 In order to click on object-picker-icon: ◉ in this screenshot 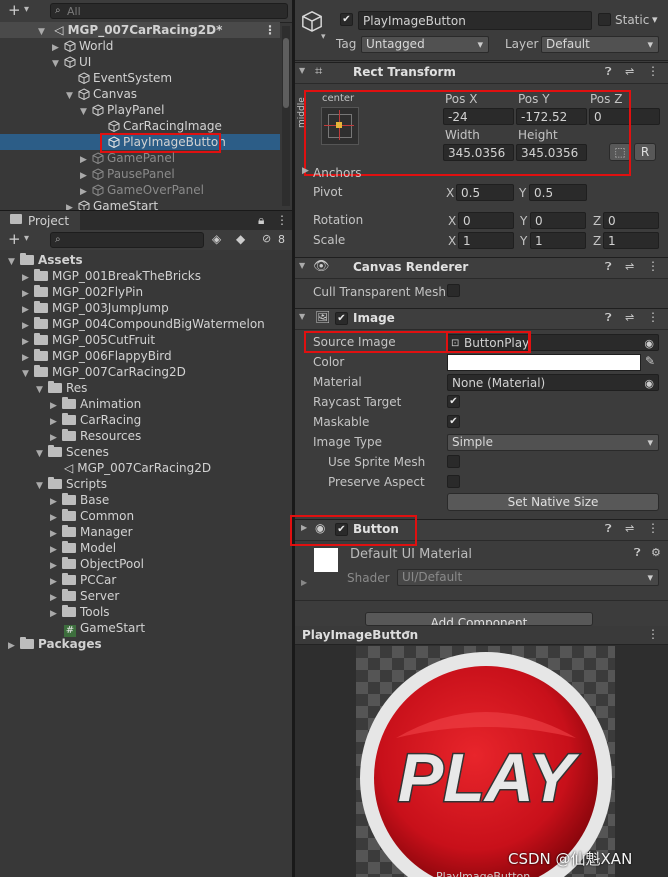, I will do `click(649, 382)`.